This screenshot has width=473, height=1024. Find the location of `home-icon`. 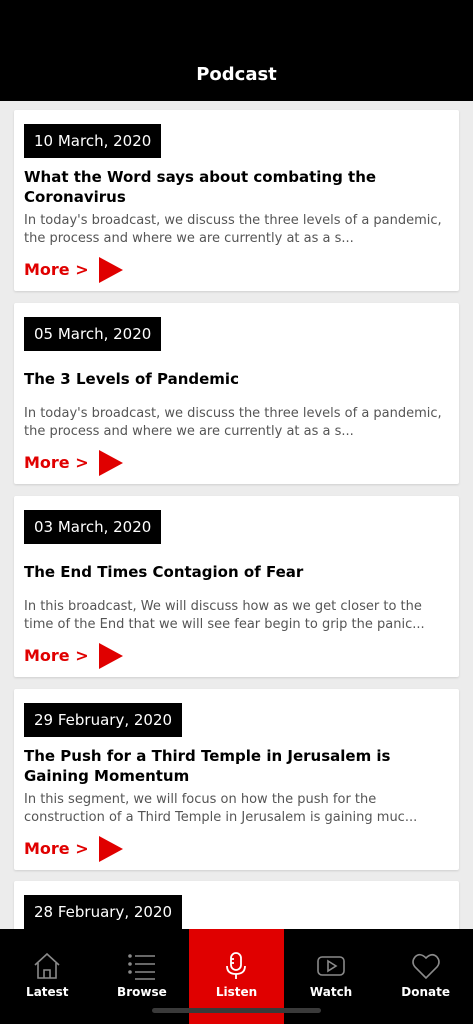

home-icon is located at coordinates (47, 965).